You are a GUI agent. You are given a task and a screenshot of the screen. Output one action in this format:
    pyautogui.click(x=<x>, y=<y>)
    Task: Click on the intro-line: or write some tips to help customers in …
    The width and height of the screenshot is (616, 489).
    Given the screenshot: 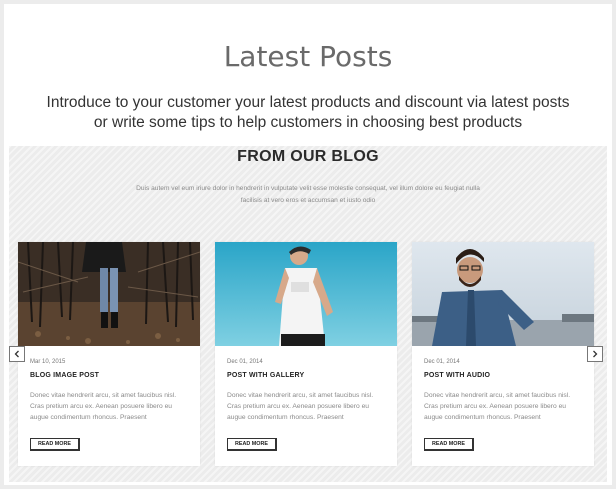 What is the action you would take?
    pyautogui.click(x=308, y=122)
    